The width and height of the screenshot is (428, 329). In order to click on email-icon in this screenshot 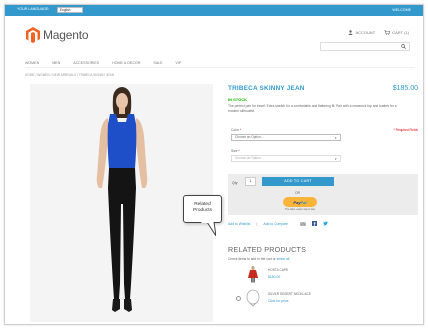, I will do `click(303, 223)`.